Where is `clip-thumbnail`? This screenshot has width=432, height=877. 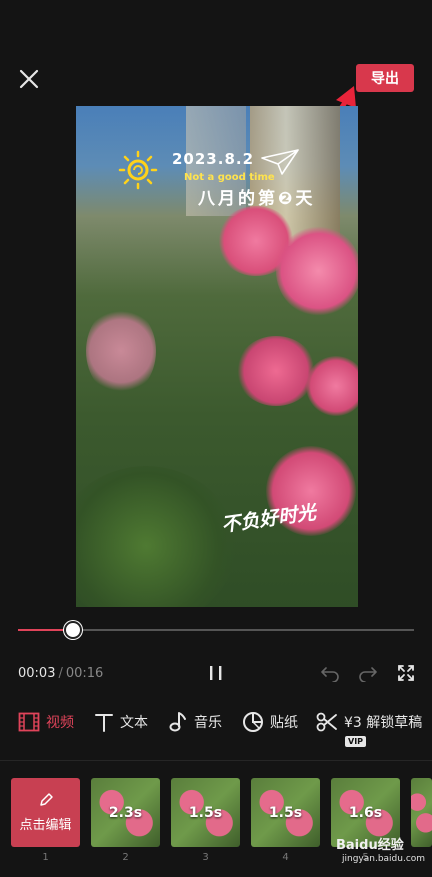 clip-thumbnail is located at coordinates (421, 812).